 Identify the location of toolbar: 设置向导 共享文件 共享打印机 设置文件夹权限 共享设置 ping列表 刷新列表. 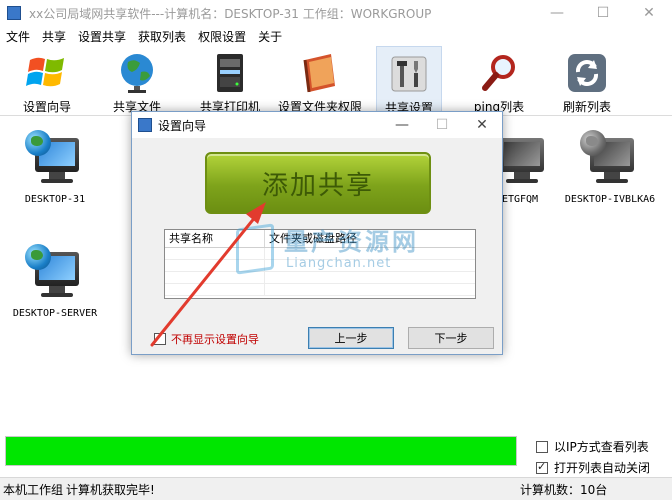
(336, 81).